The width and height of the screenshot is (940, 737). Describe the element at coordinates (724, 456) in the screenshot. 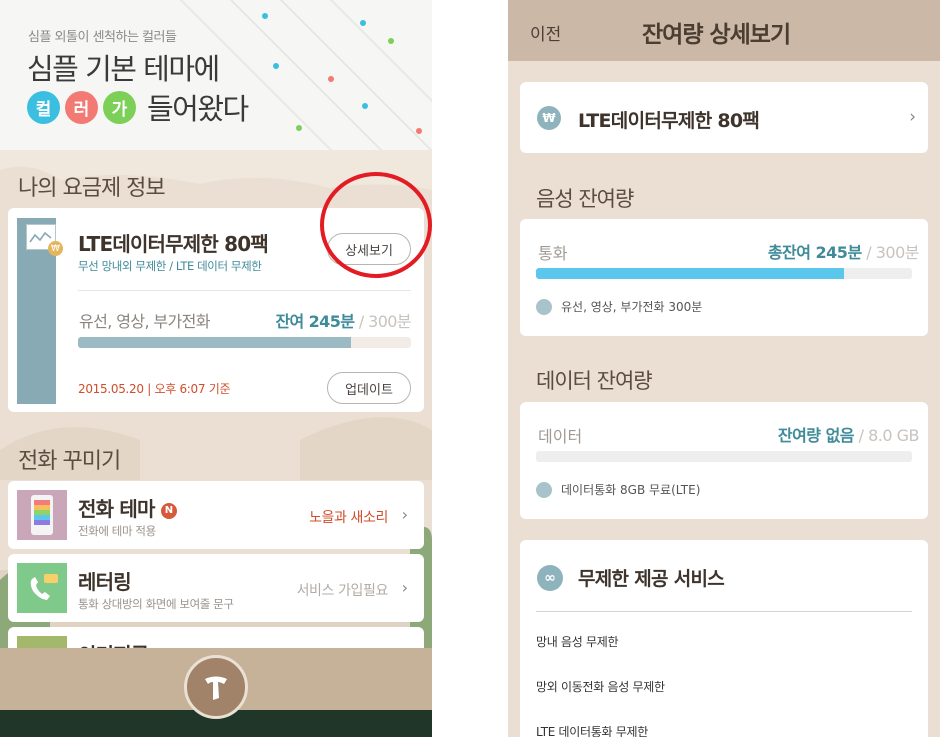

I see `data-progress-bar` at that location.